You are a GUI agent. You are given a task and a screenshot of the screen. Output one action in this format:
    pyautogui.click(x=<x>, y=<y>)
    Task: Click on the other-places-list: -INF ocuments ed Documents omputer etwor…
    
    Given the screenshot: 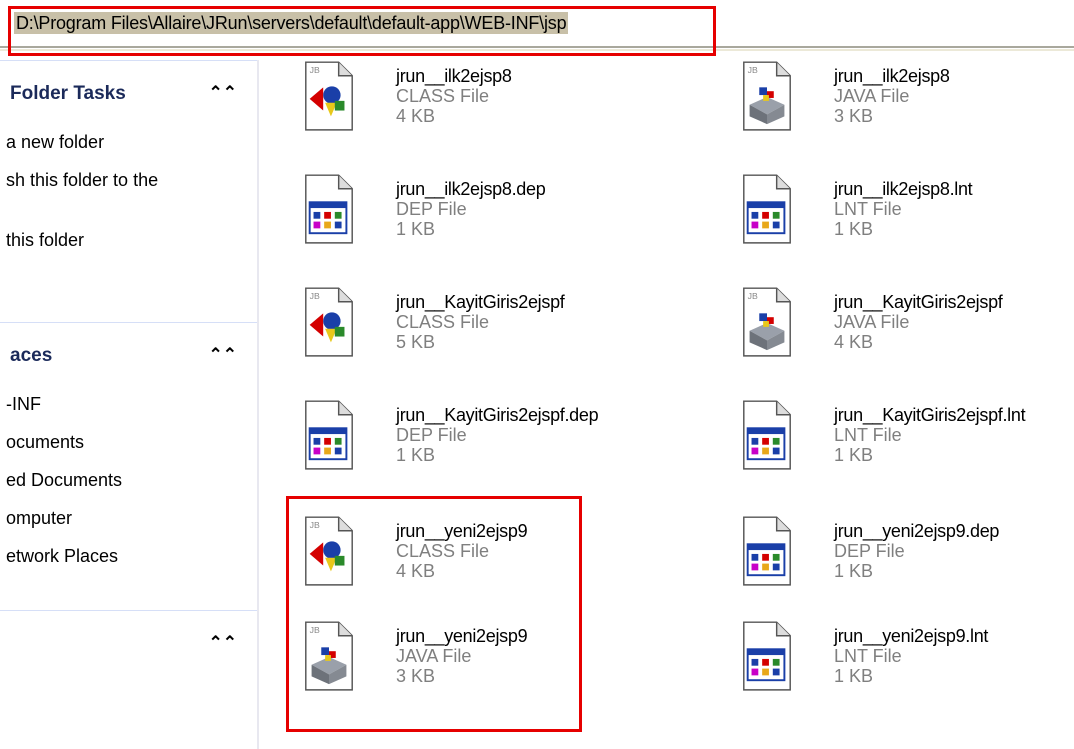 What is the action you would take?
    pyautogui.click(x=128, y=477)
    